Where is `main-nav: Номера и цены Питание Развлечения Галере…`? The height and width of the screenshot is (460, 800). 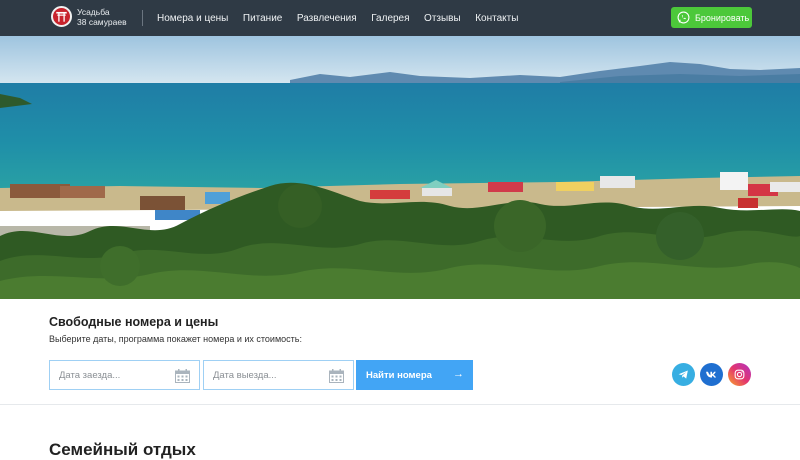
main-nav: Номера и цены Питание Развлечения Галере… is located at coordinates (345, 18).